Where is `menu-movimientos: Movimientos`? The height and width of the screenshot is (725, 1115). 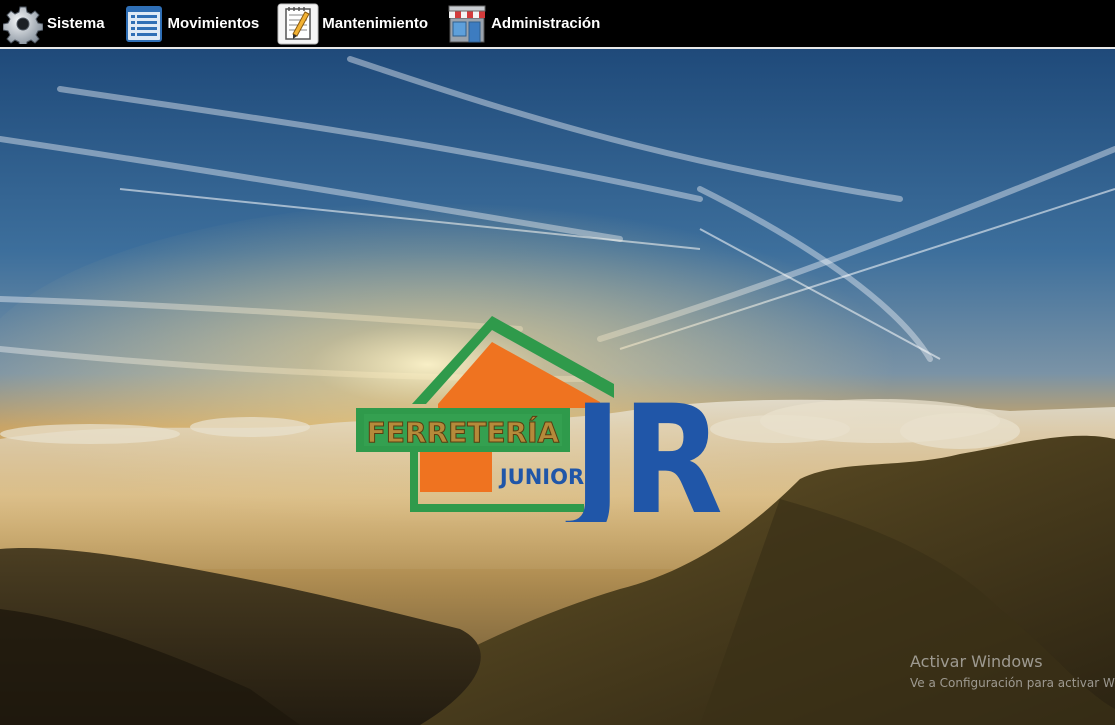 menu-movimientos: Movimientos is located at coordinates (198, 23).